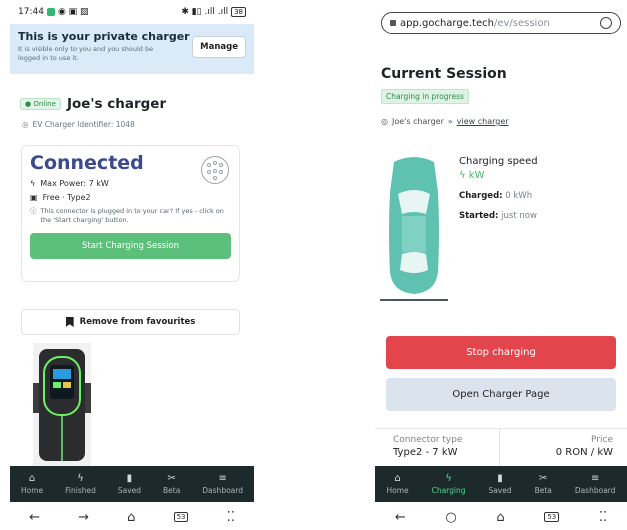 Image resolution: width=627 pixels, height=530 pixels. I want to click on charged-row: Charged: 0 kWh, so click(498, 196).